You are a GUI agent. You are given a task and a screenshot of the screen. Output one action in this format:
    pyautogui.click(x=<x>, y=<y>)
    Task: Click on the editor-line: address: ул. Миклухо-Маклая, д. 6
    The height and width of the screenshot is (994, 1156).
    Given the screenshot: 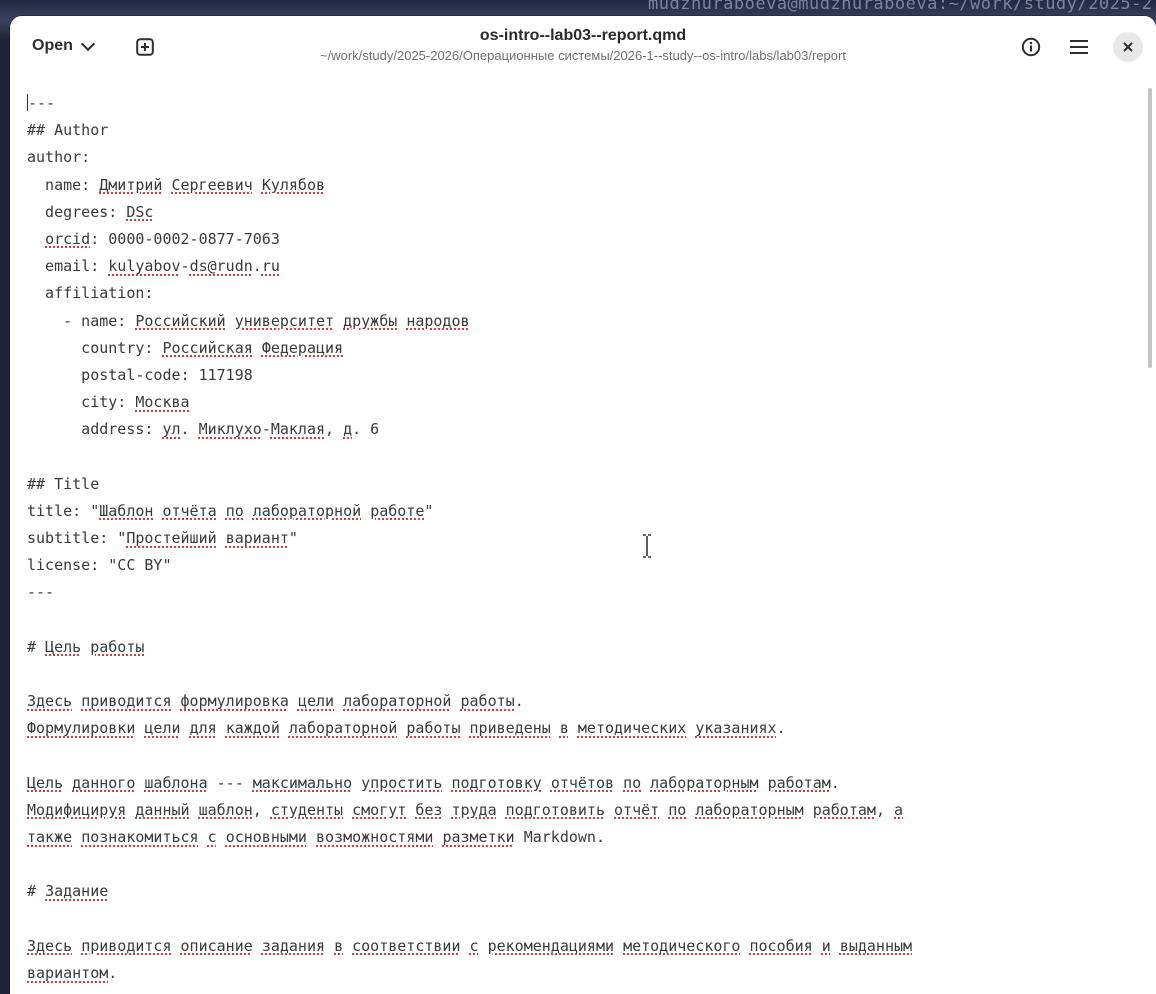 What is the action you would take?
    pyautogui.click(x=469, y=429)
    